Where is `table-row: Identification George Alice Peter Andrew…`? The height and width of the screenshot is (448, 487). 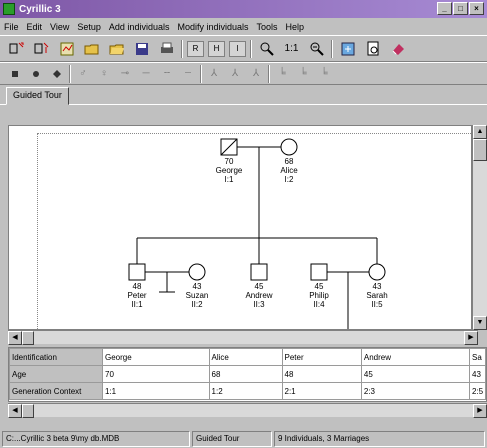 table-row: Identification George Alice Peter Andrew… is located at coordinates (247, 357).